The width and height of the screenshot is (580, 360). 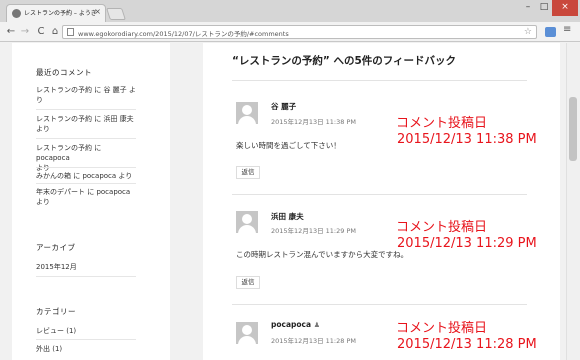 I want to click on comment-body: この時期レストラン混んでいますから大変ですね。, so click(x=322, y=254).